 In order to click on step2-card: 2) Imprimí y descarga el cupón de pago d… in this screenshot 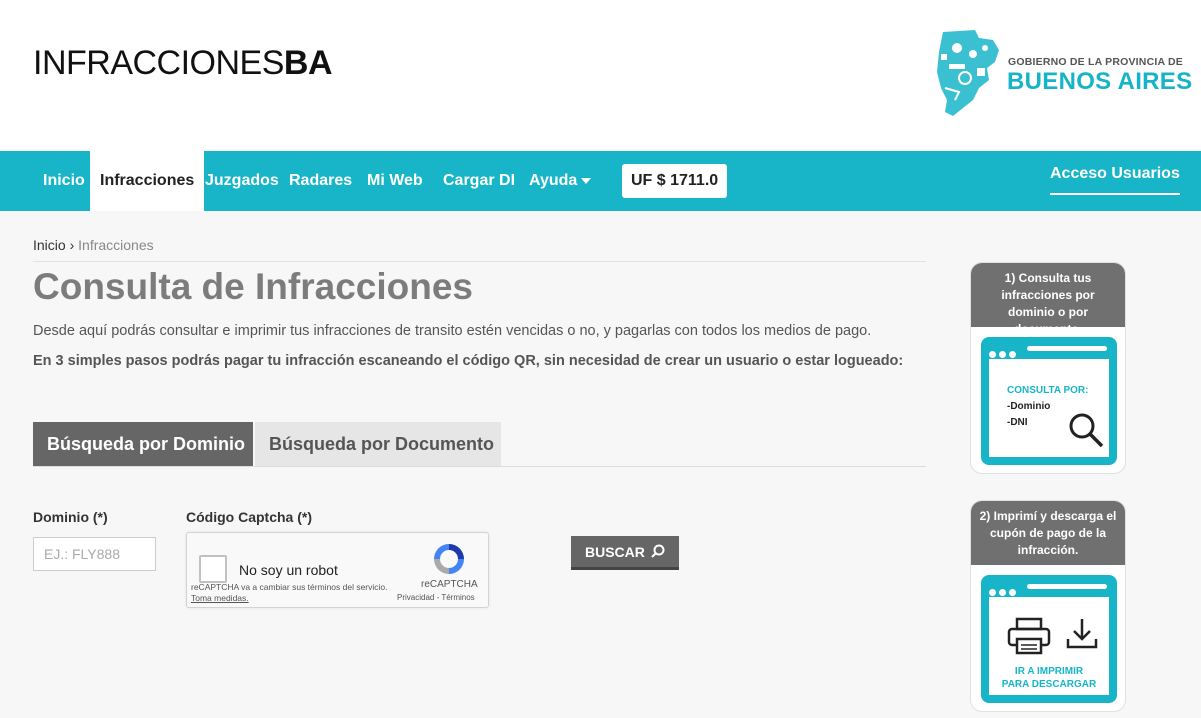, I will do `click(1048, 606)`.